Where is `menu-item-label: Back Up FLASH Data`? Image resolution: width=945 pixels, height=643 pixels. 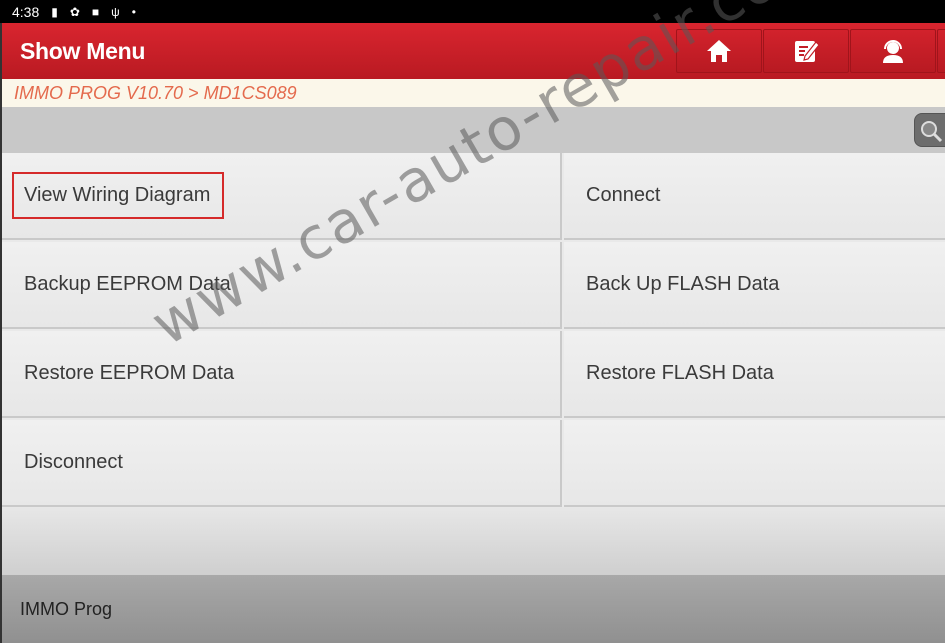 menu-item-label: Back Up FLASH Data is located at coordinates (683, 284).